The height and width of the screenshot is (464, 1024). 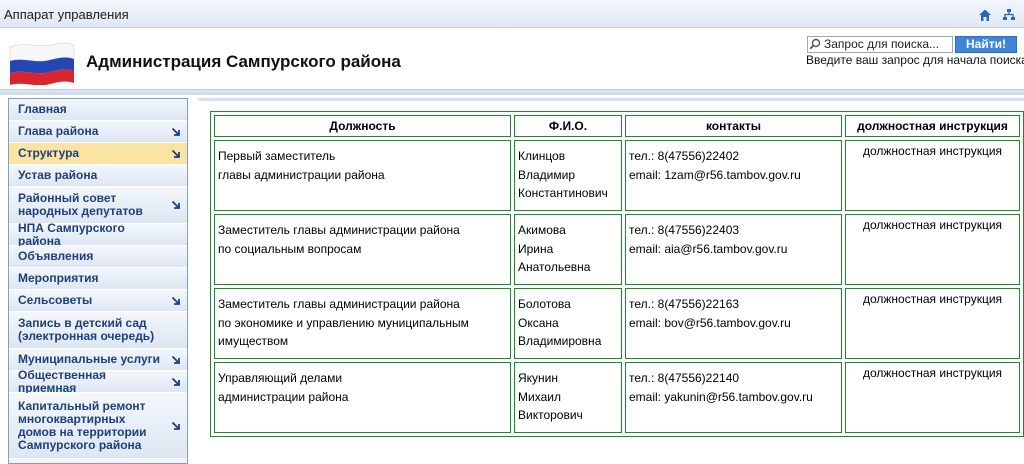 What do you see at coordinates (611, 99) in the screenshot?
I see `content-top-border` at bounding box center [611, 99].